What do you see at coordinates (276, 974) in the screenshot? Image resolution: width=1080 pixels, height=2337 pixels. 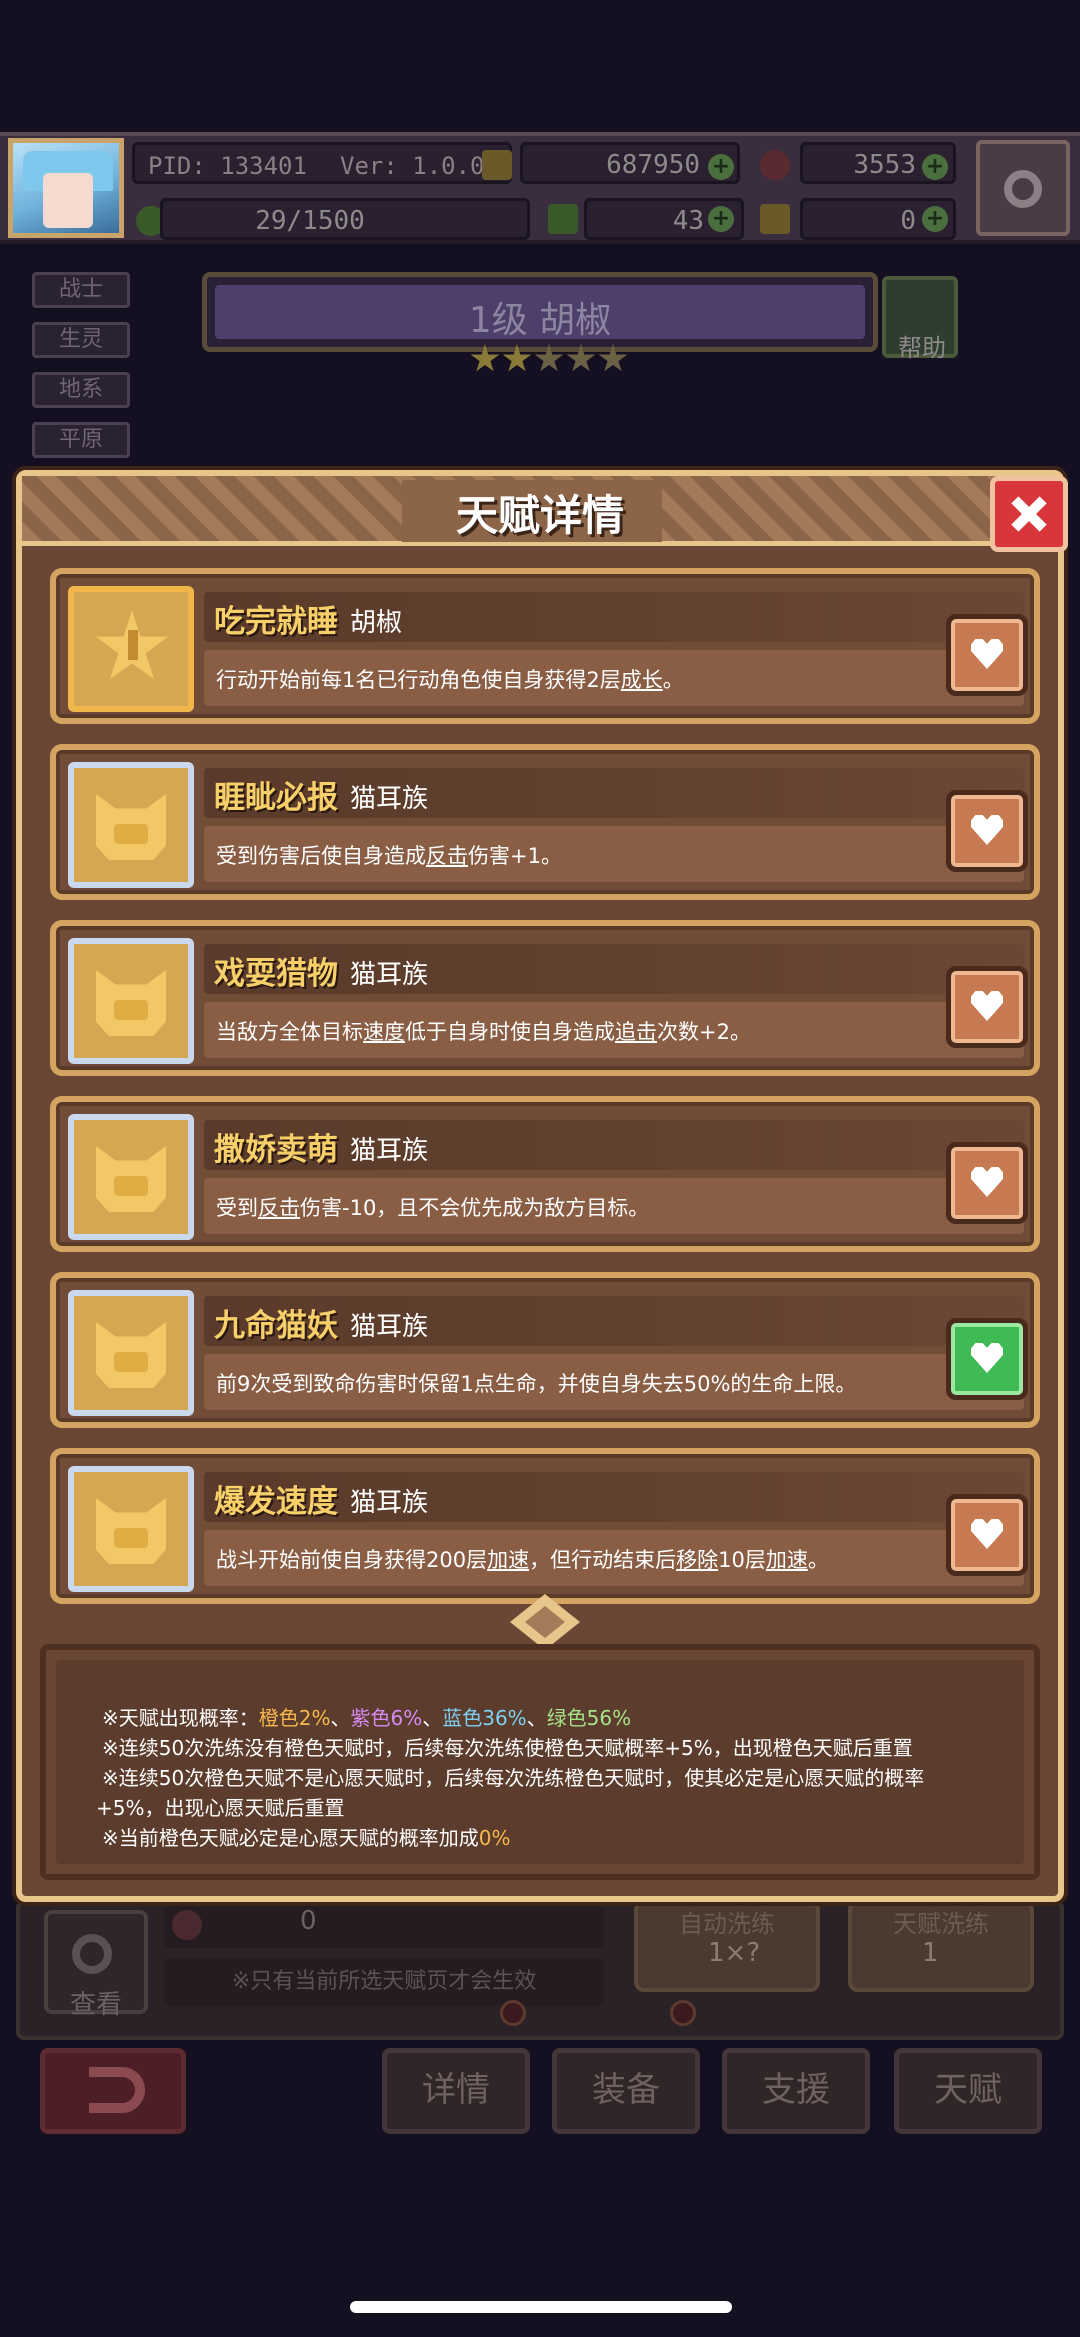 I see `talent-name: 戏耍猎物` at bounding box center [276, 974].